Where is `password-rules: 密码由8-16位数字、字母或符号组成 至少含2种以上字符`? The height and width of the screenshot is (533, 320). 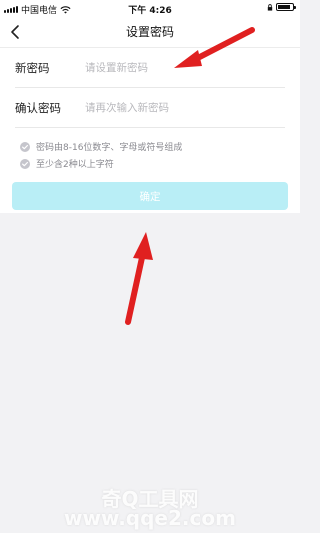
password-rules: 密码由8-16位数字、字母或符号组成 至少含2种以上字符 is located at coordinates (150, 152).